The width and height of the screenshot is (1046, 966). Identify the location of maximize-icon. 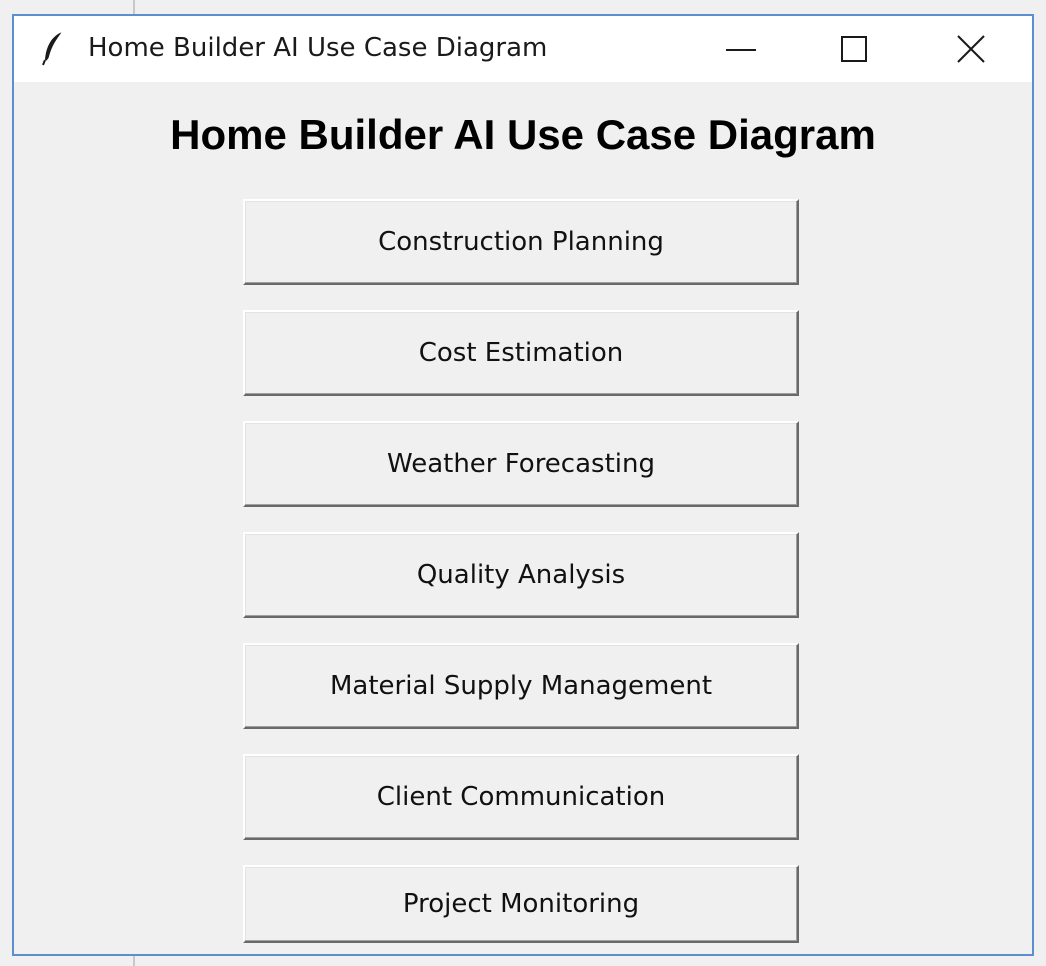
(854, 49).